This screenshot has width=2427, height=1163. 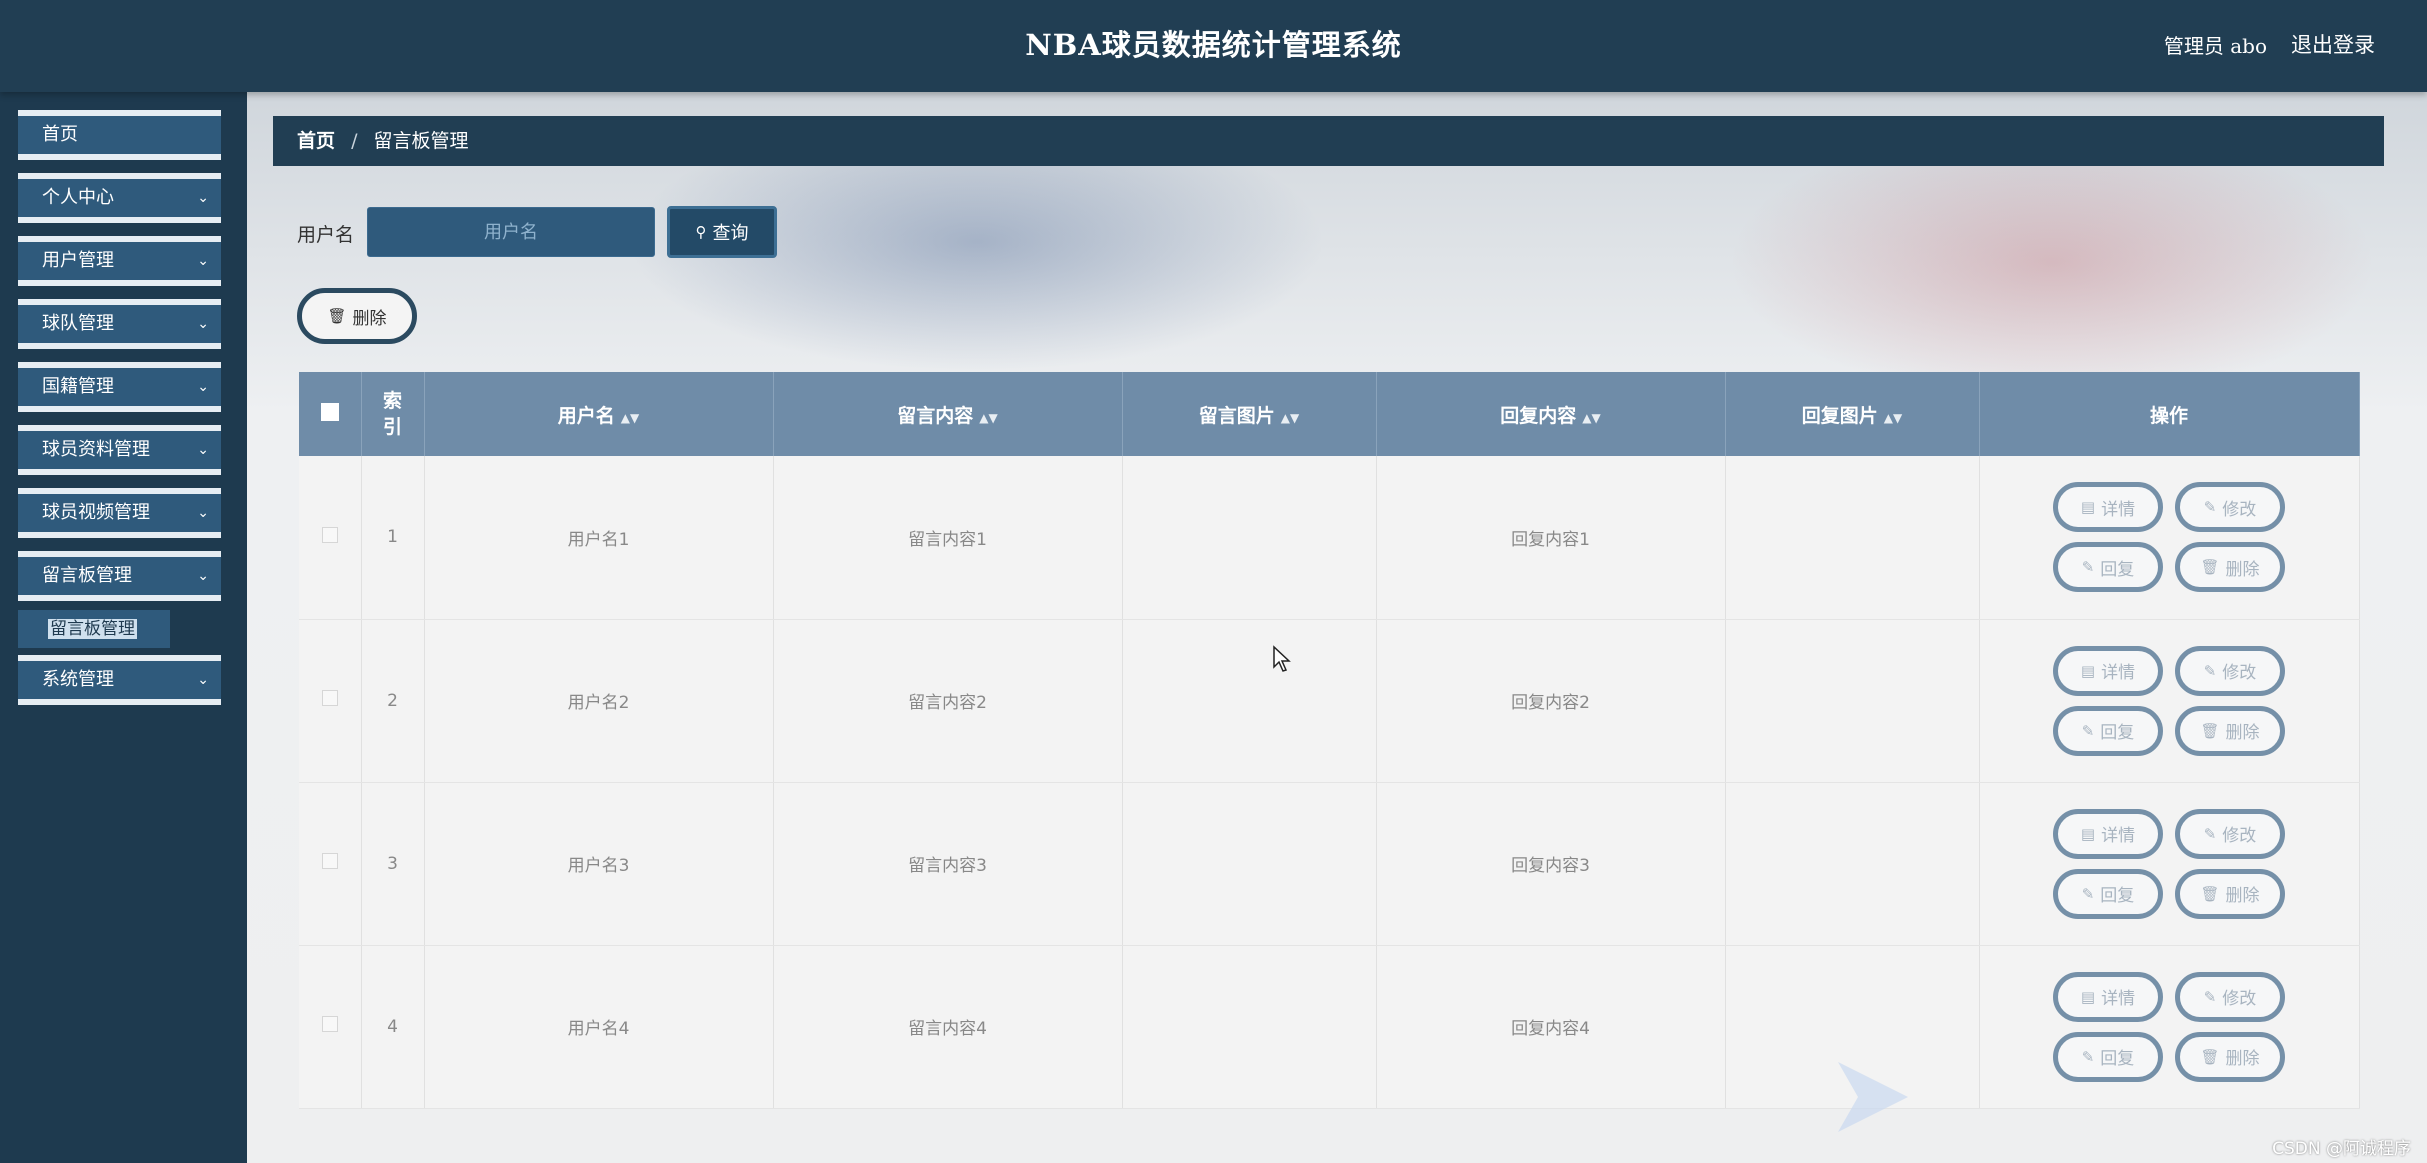 What do you see at coordinates (119, 198) in the screenshot?
I see `sidebar-item-personal-center: 个人中心 ⌄` at bounding box center [119, 198].